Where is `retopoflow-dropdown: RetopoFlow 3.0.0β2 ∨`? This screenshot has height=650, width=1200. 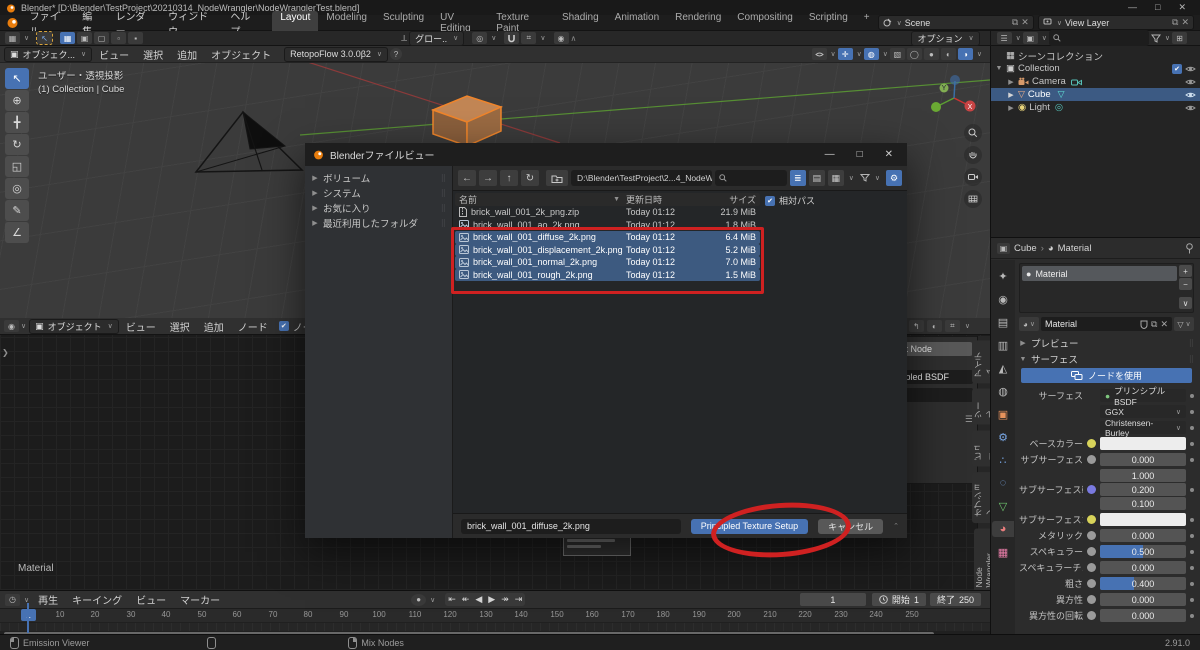 retopoflow-dropdown: RetopoFlow 3.0.0β2 ∨ is located at coordinates (336, 54).